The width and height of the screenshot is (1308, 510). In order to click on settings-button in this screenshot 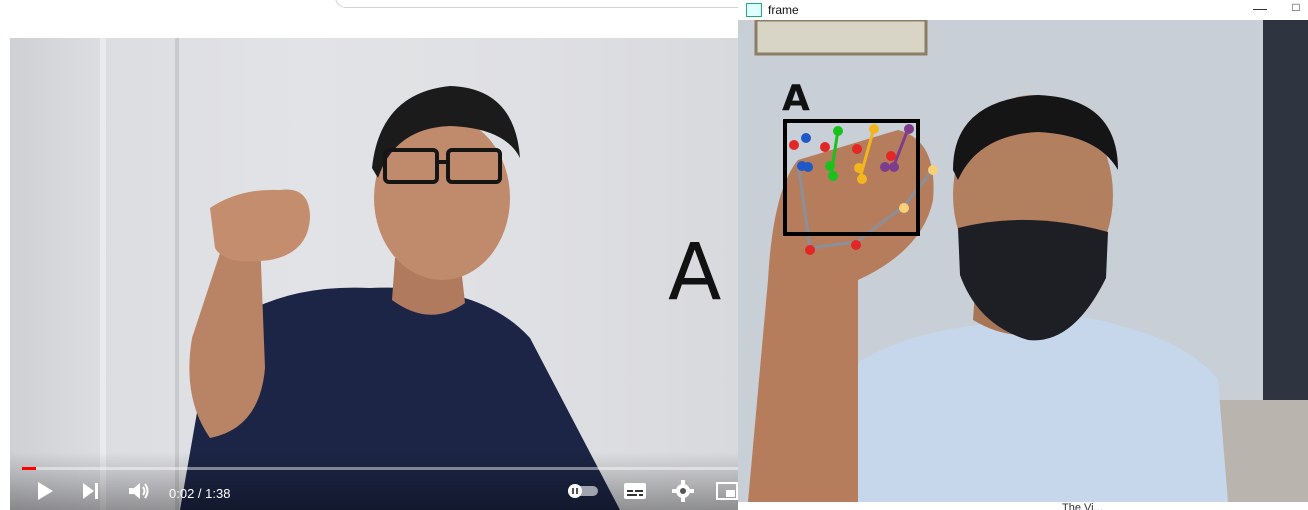, I will do `click(683, 491)`.